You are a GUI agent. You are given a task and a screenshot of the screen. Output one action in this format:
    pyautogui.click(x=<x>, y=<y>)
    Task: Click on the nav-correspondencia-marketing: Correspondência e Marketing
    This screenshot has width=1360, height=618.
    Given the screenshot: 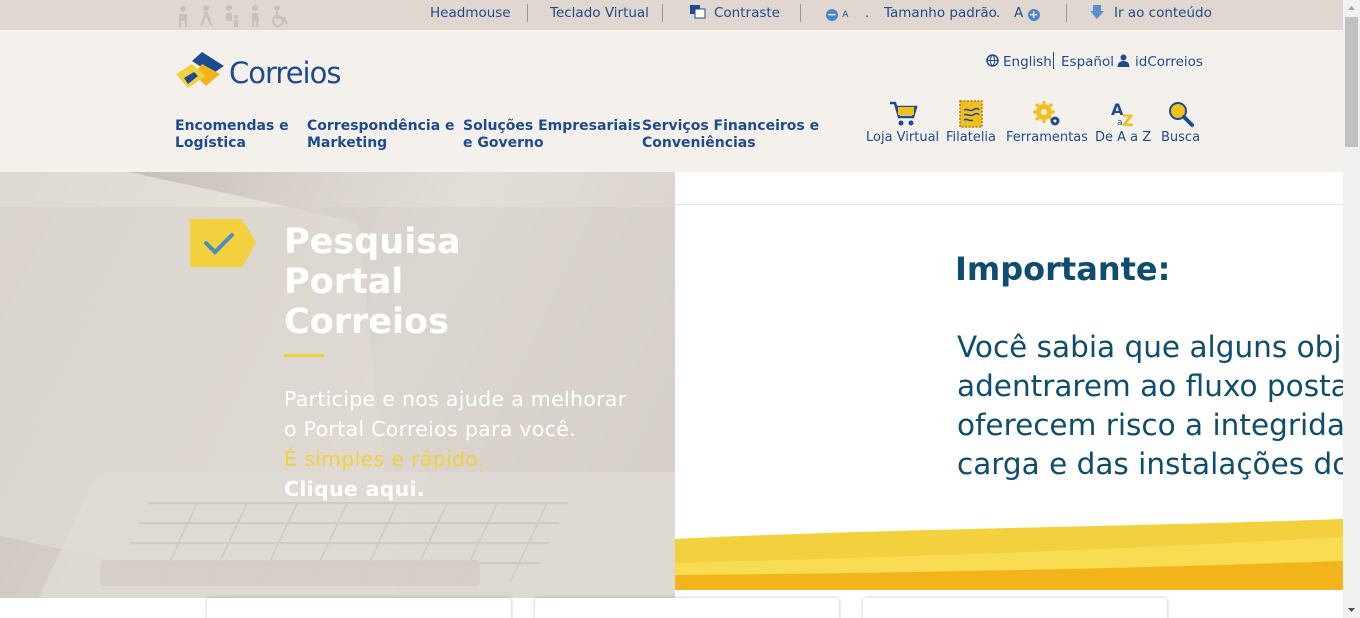 What is the action you would take?
    pyautogui.click(x=381, y=135)
    